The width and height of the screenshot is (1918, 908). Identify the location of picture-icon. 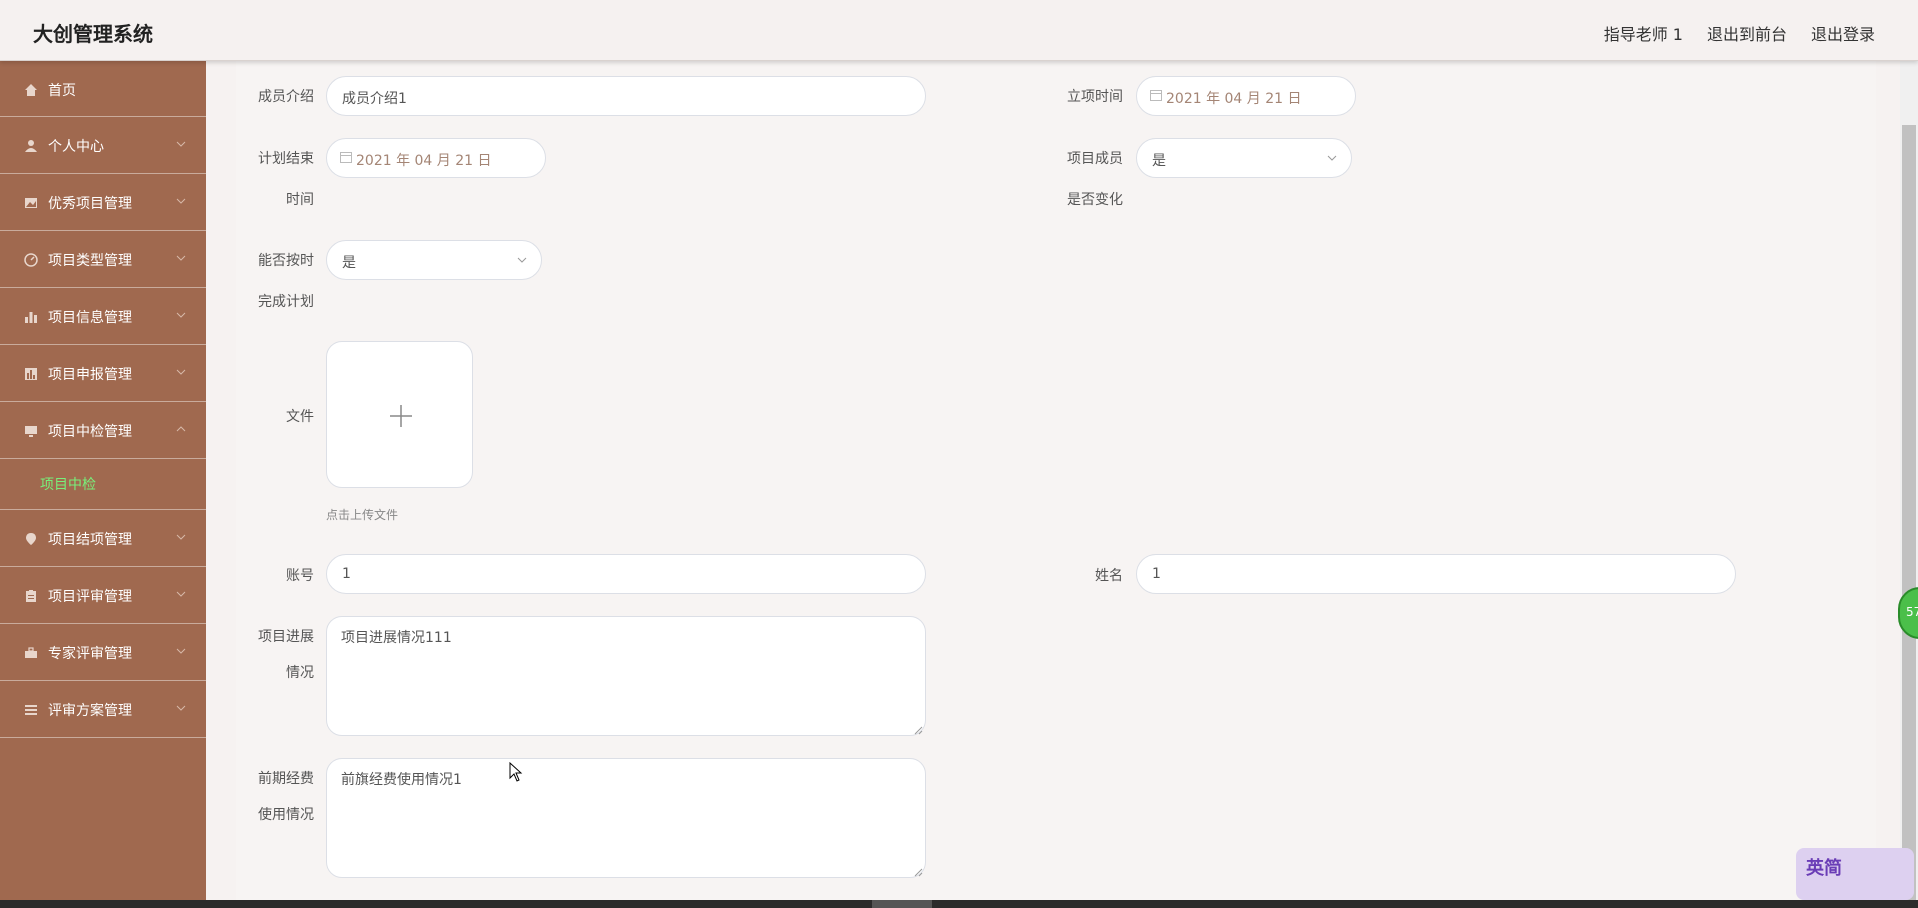
(31, 202).